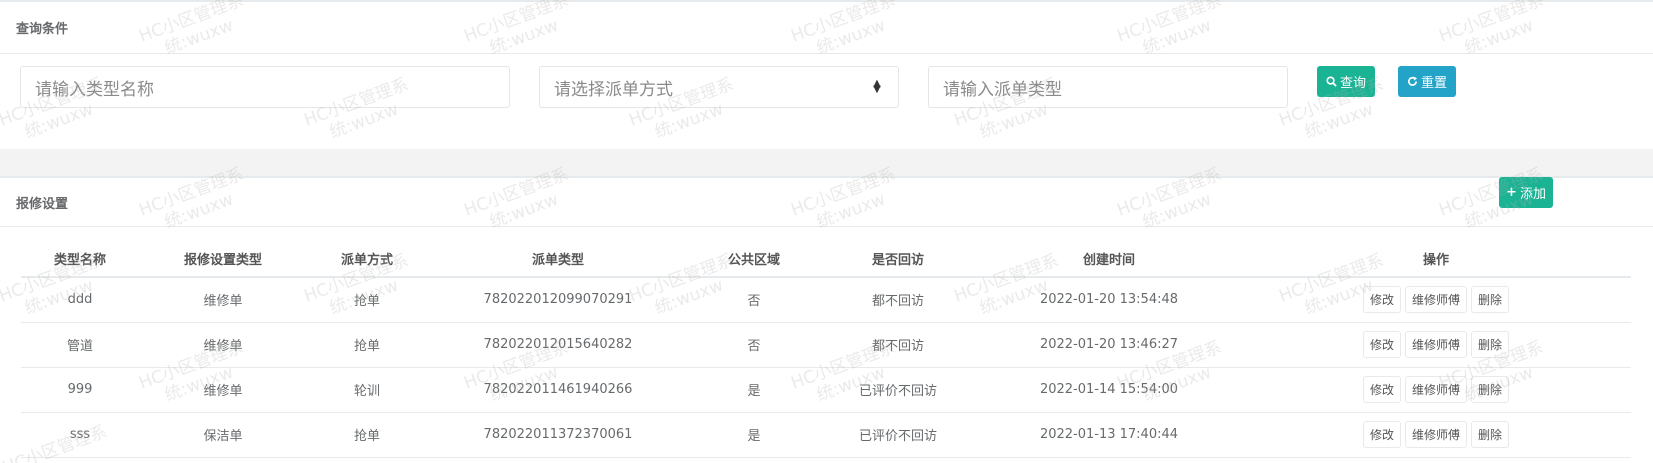  I want to click on column-header: 派单类型, so click(558, 259).